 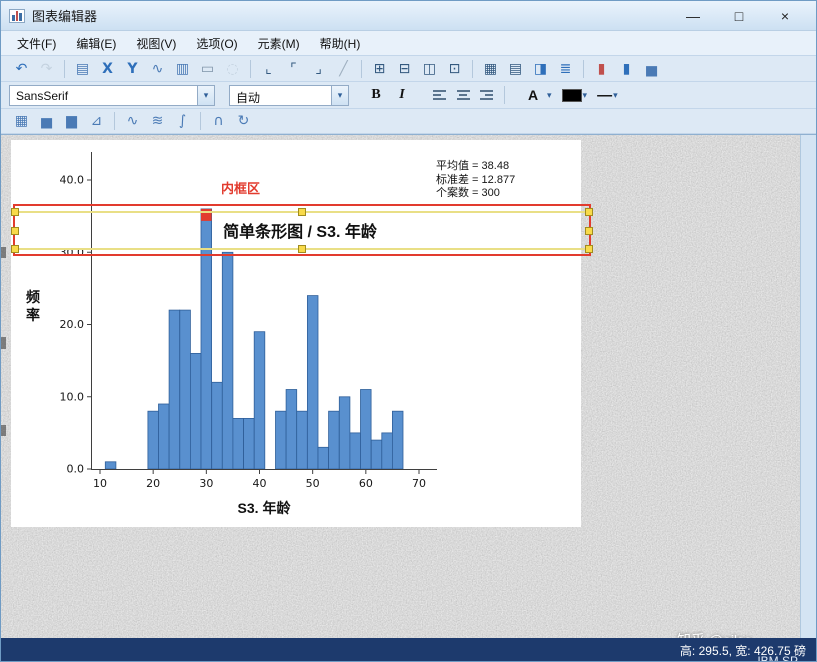 I want to click on minimize-button: —, so click(x=693, y=16).